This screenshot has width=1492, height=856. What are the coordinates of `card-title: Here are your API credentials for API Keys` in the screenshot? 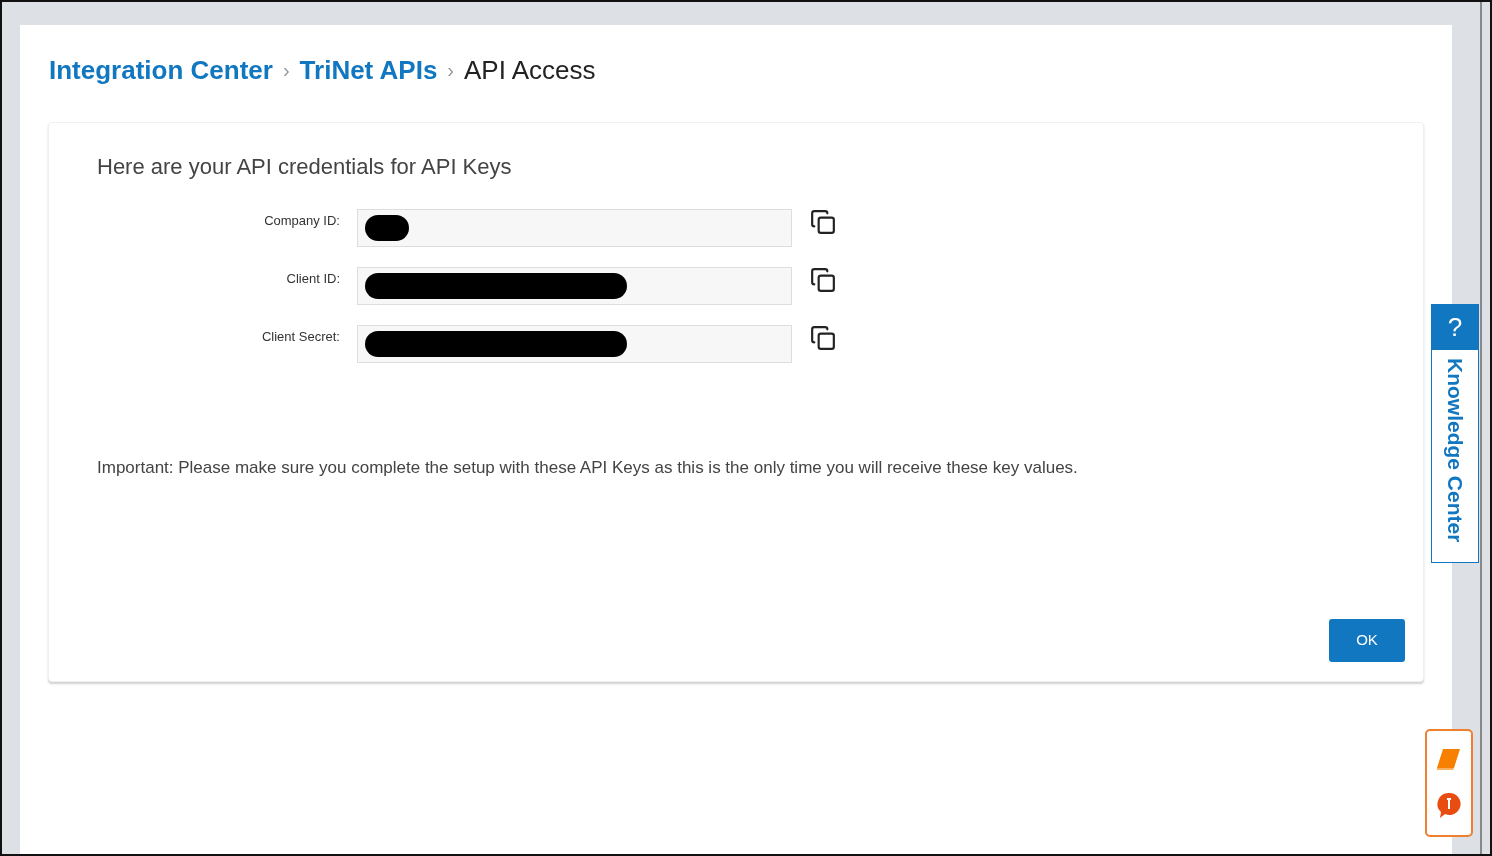 It's located at (305, 167).